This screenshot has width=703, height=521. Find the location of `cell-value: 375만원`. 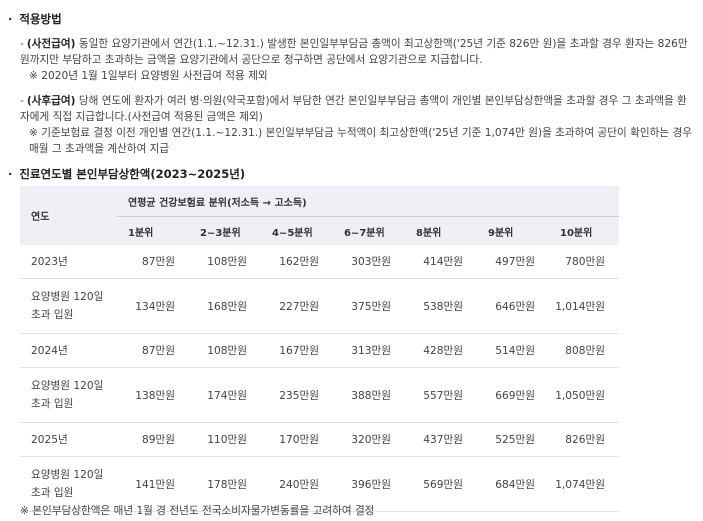

cell-value: 375만원 is located at coordinates (369, 306).